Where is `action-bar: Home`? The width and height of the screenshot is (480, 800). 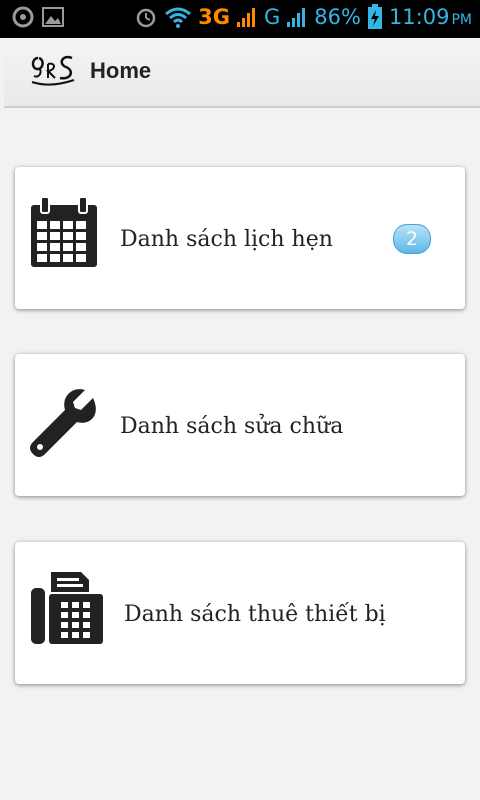 action-bar: Home is located at coordinates (242, 73).